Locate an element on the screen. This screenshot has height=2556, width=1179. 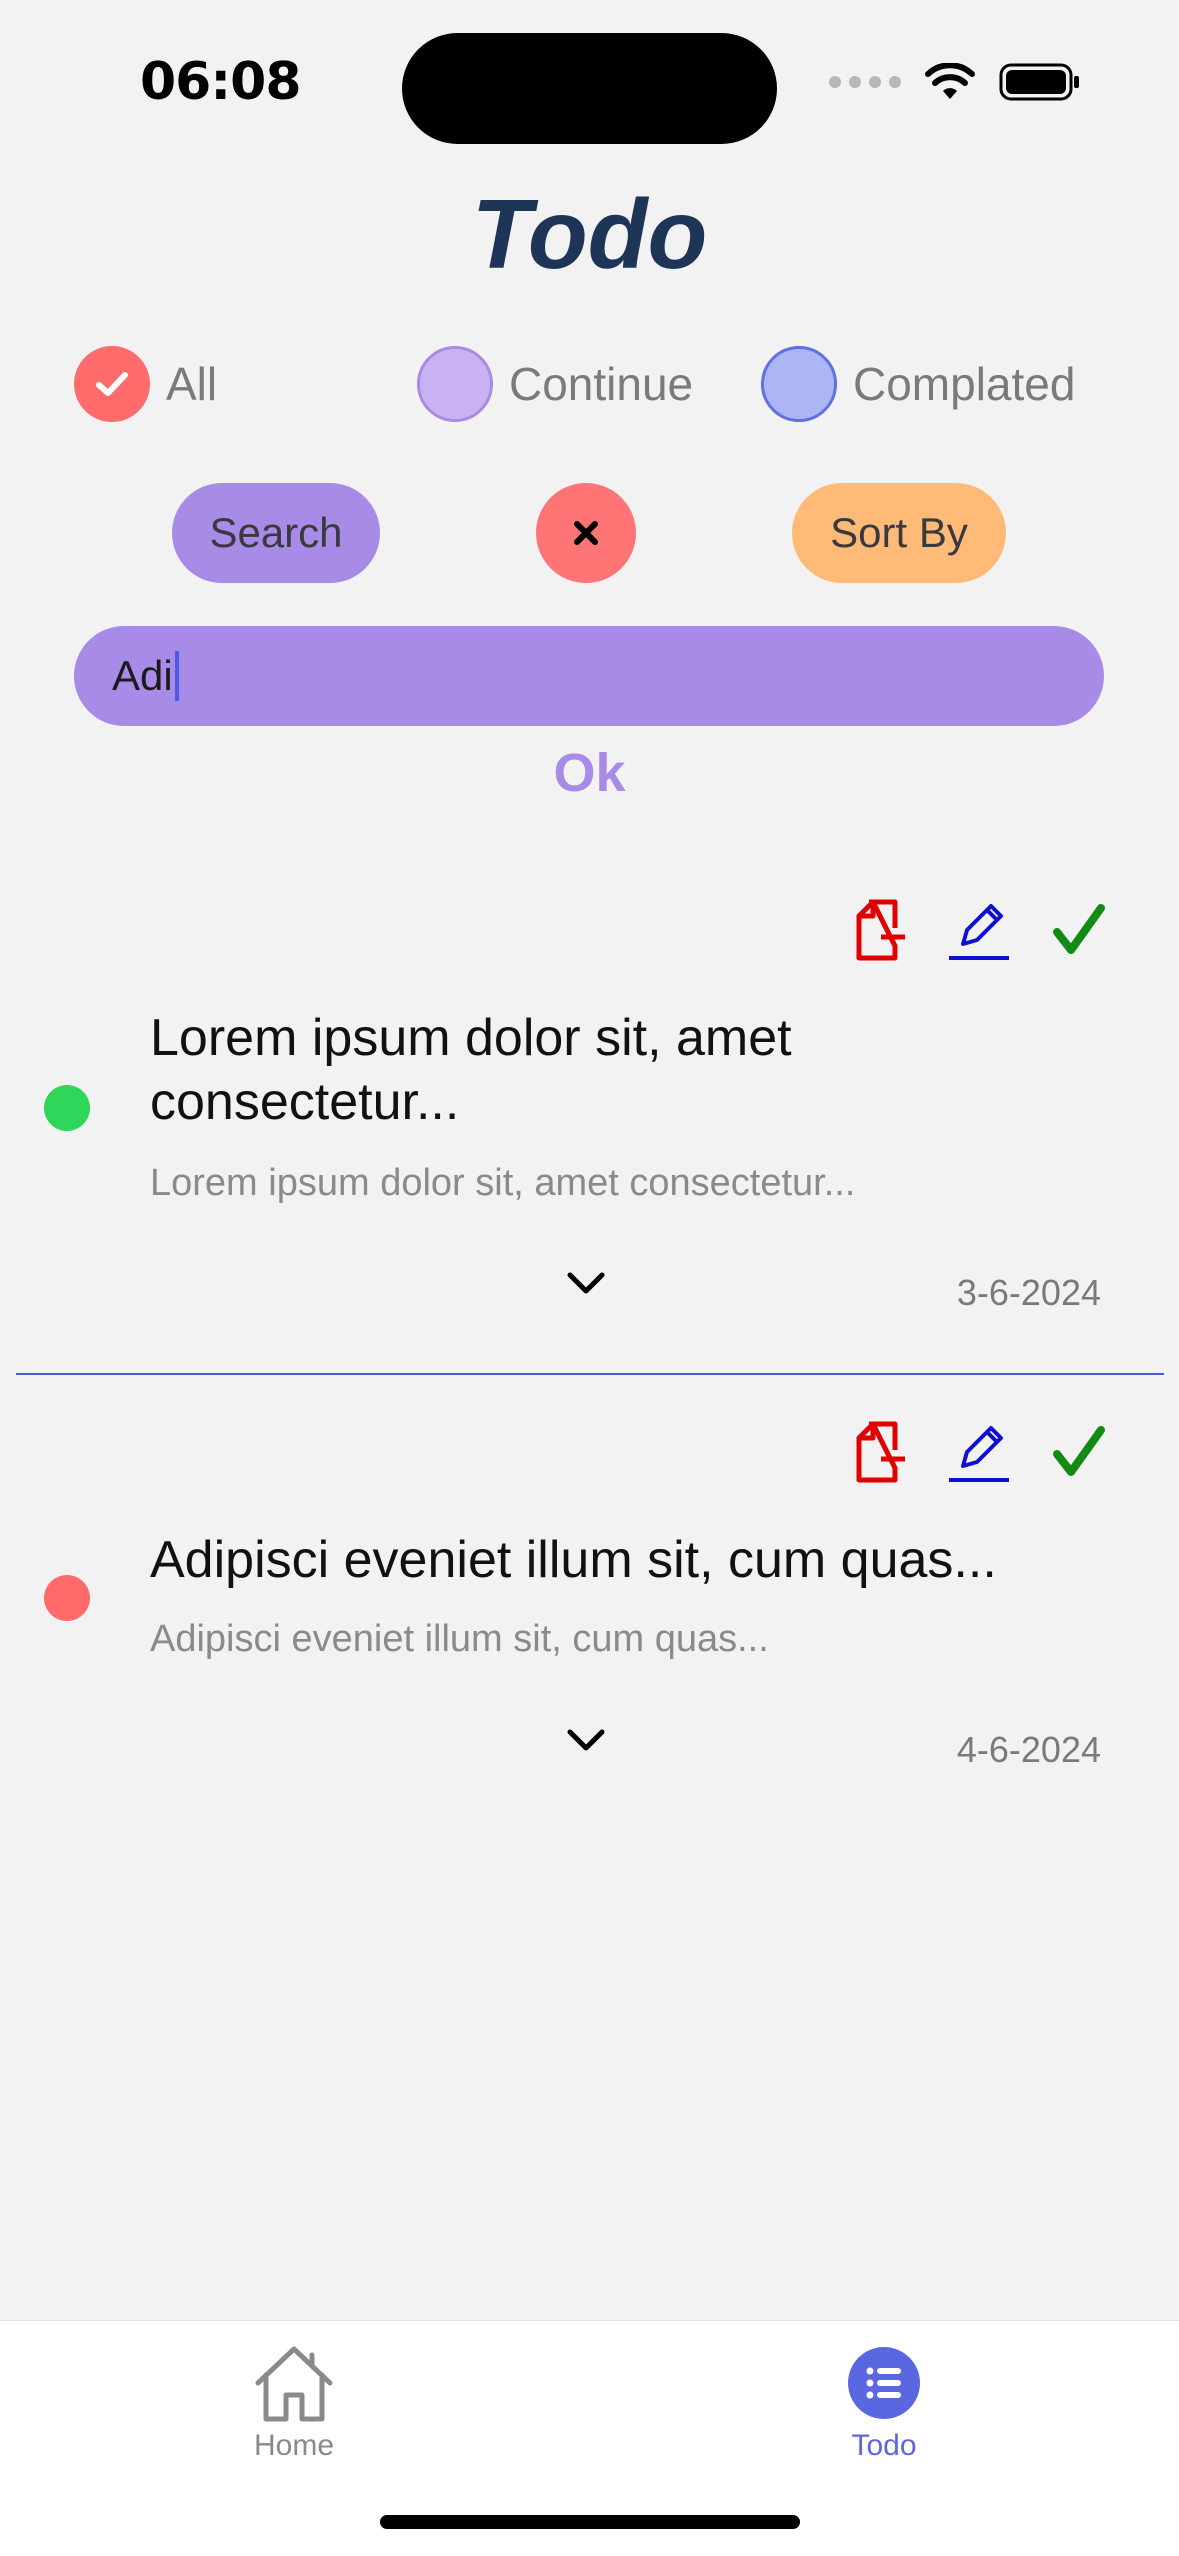
todo-date: 3-6-2024 is located at coordinates (1028, 1292).